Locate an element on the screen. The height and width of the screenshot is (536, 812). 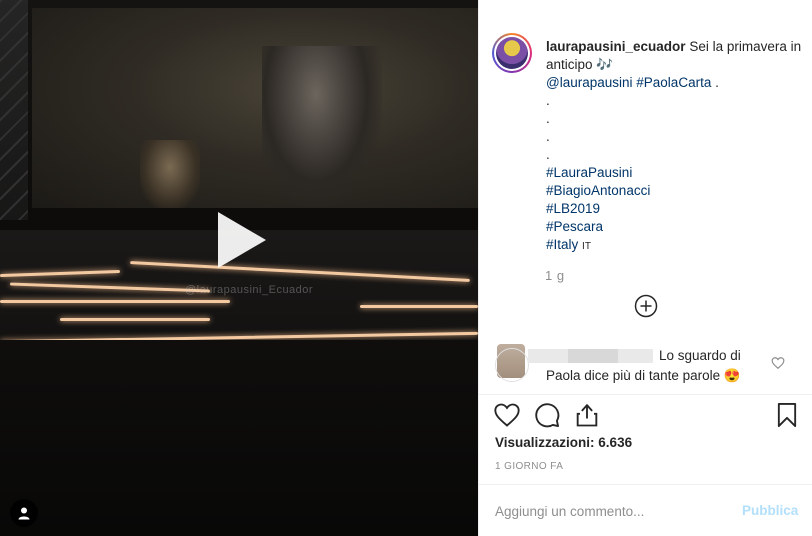
like-button is located at coordinates (507, 415).